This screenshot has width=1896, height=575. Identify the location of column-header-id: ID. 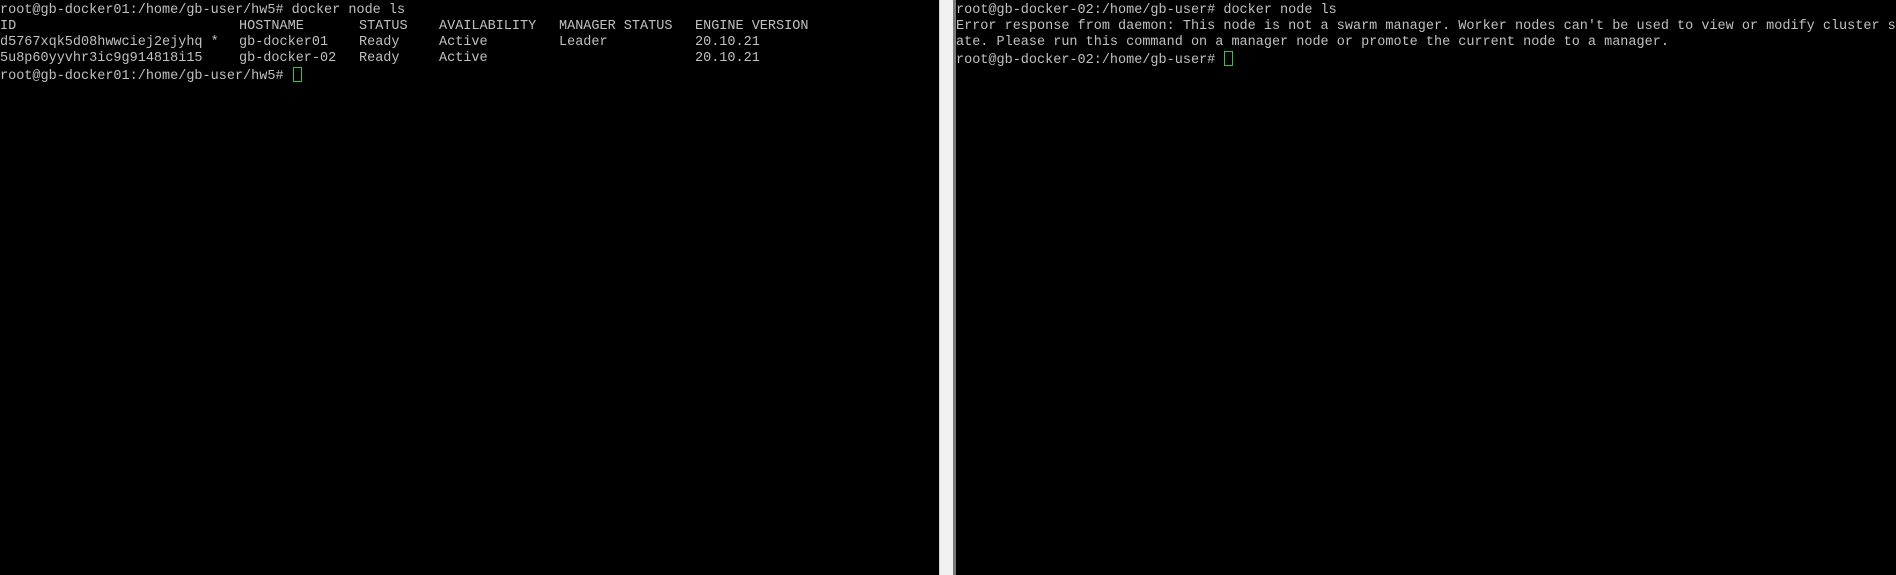
(8, 26).